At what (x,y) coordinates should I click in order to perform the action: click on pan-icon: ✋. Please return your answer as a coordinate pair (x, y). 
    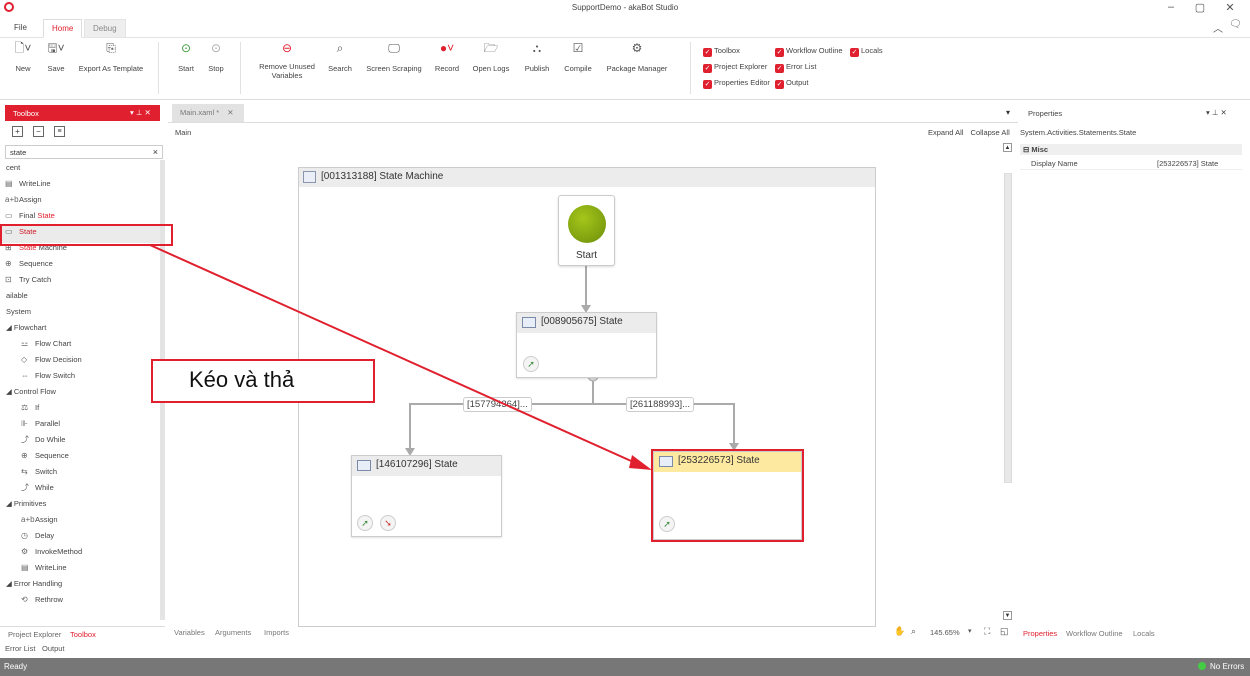
    Looking at the image, I should click on (899, 631).